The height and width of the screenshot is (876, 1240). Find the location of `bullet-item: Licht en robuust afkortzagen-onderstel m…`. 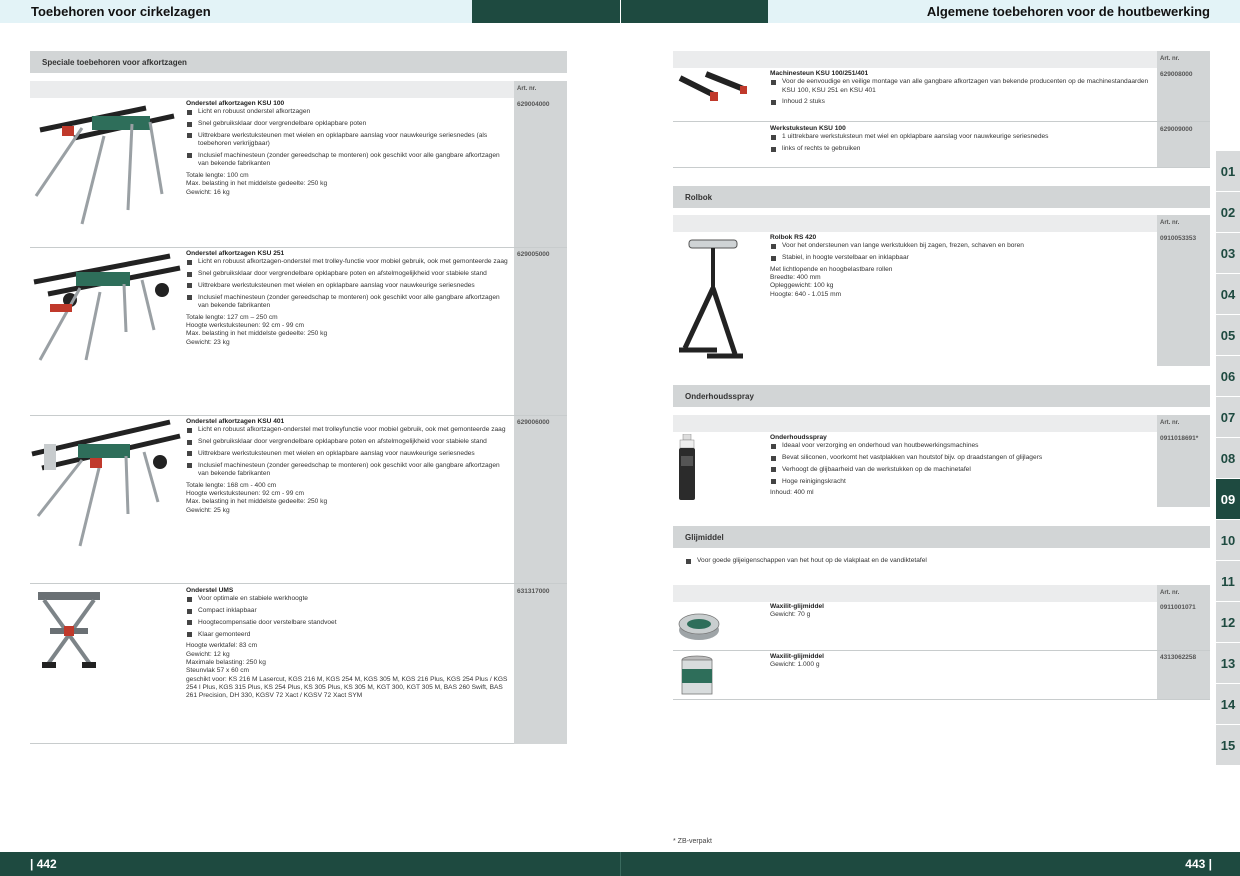

bullet-item: Licht en robuust afkortzagen-onderstel m… is located at coordinates (348, 430).